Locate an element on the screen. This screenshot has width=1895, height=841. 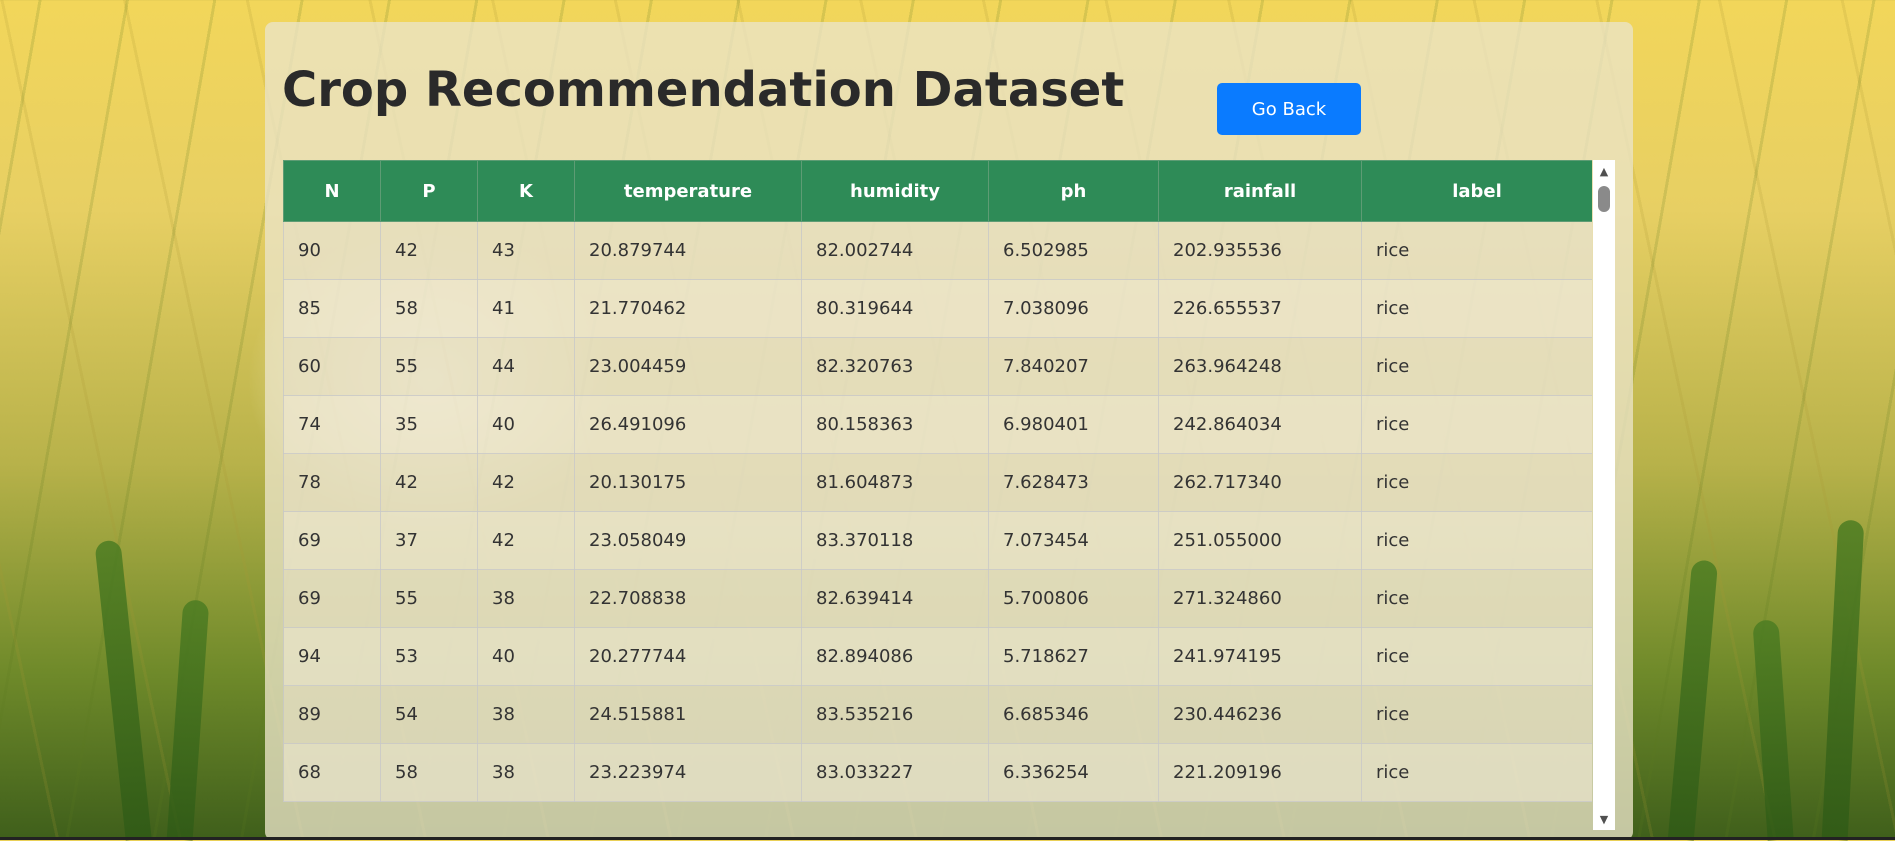
table-cell-ph: 7.628473 is located at coordinates (1073, 482).